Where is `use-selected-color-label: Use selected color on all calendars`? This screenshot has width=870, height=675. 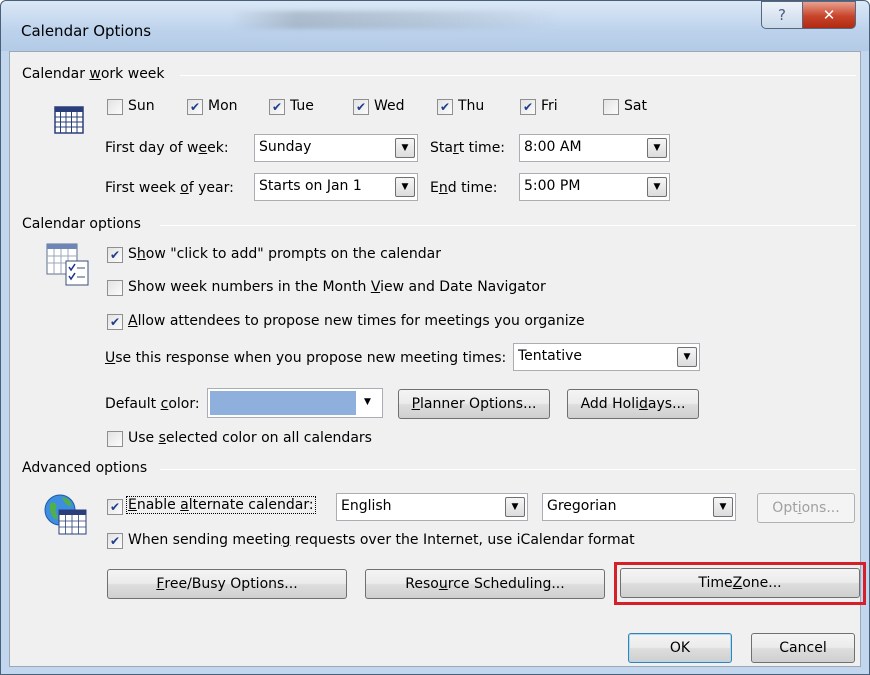
use-selected-color-label: Use selected color on all calendars is located at coordinates (250, 438).